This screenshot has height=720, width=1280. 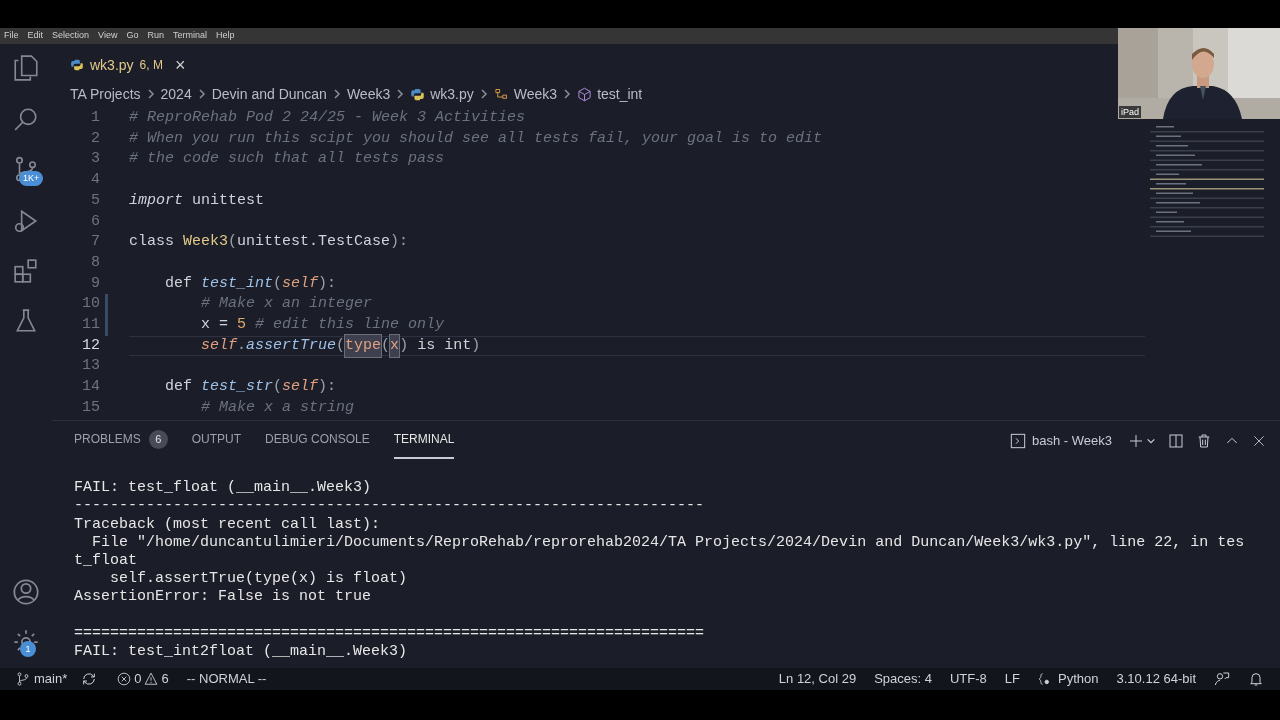 What do you see at coordinates (28, 649) in the screenshot?
I see `notification-badge: 1` at bounding box center [28, 649].